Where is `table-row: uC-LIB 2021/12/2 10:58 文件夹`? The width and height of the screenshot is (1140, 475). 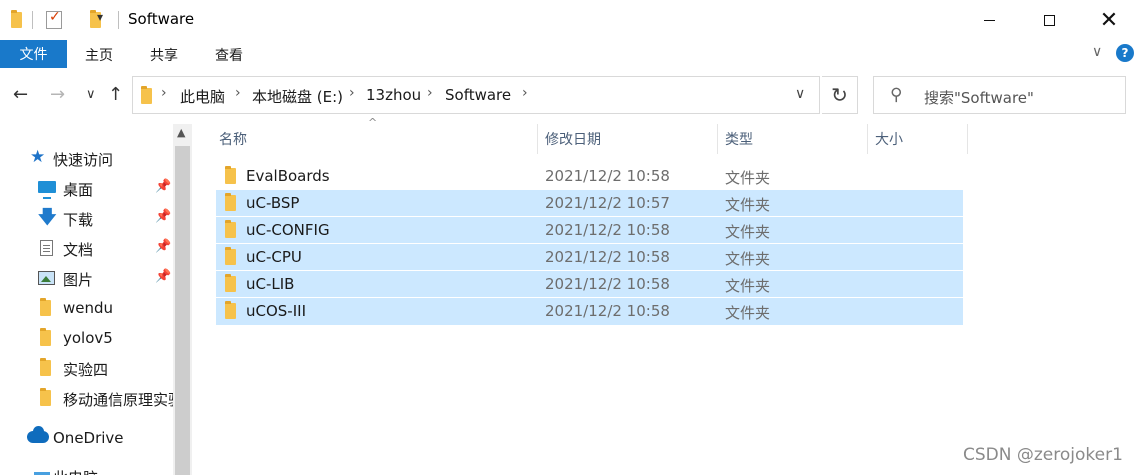 table-row: uC-LIB 2021/12/2 10:58 文件夹 is located at coordinates (589, 284).